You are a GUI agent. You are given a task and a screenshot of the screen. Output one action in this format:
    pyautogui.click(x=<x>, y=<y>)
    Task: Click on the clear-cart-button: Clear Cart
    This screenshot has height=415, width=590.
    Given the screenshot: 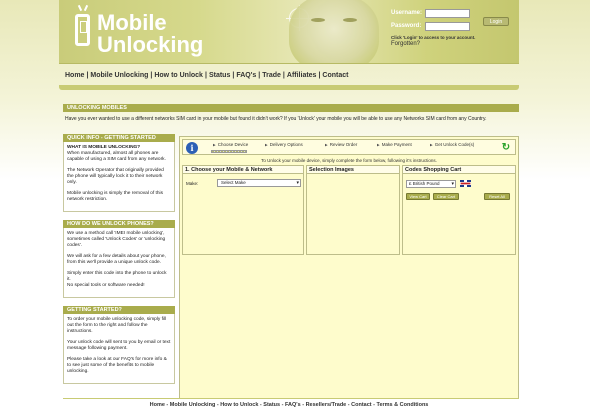 What is the action you would take?
    pyautogui.click(x=446, y=196)
    